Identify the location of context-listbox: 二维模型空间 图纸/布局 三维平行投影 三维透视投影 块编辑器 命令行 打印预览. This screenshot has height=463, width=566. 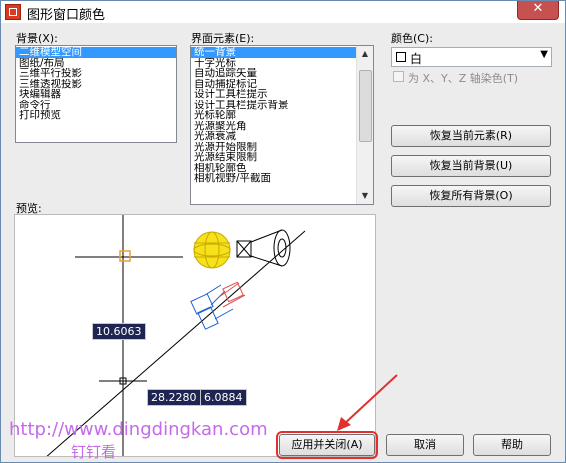
(96, 94).